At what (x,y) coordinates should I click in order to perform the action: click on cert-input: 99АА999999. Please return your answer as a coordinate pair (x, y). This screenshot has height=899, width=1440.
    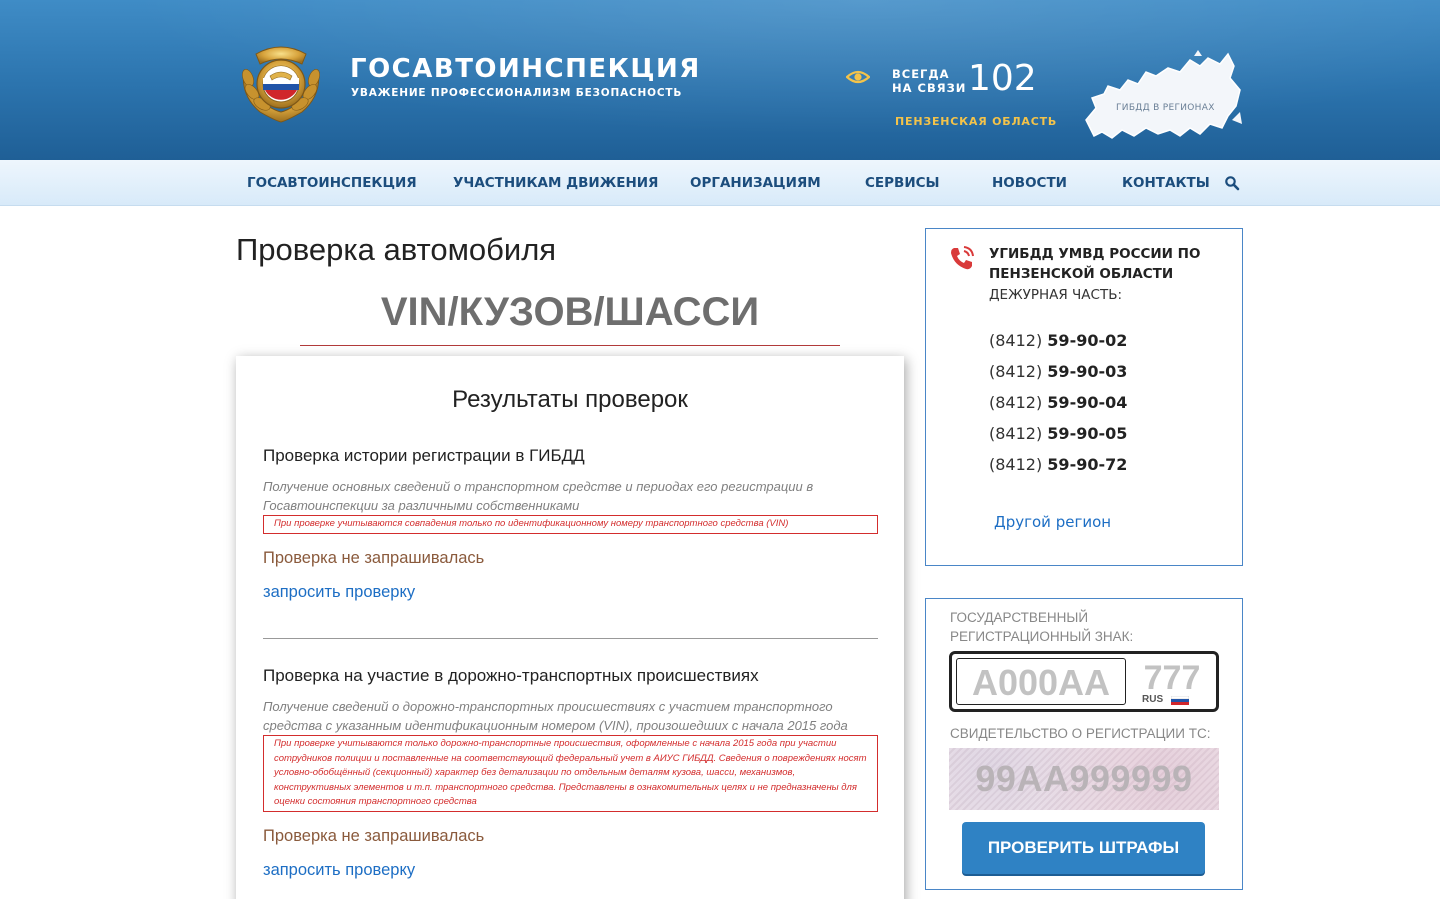
    Looking at the image, I should click on (1084, 779).